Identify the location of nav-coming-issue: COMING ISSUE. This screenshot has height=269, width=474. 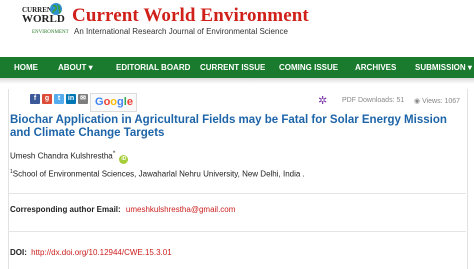
(308, 67).